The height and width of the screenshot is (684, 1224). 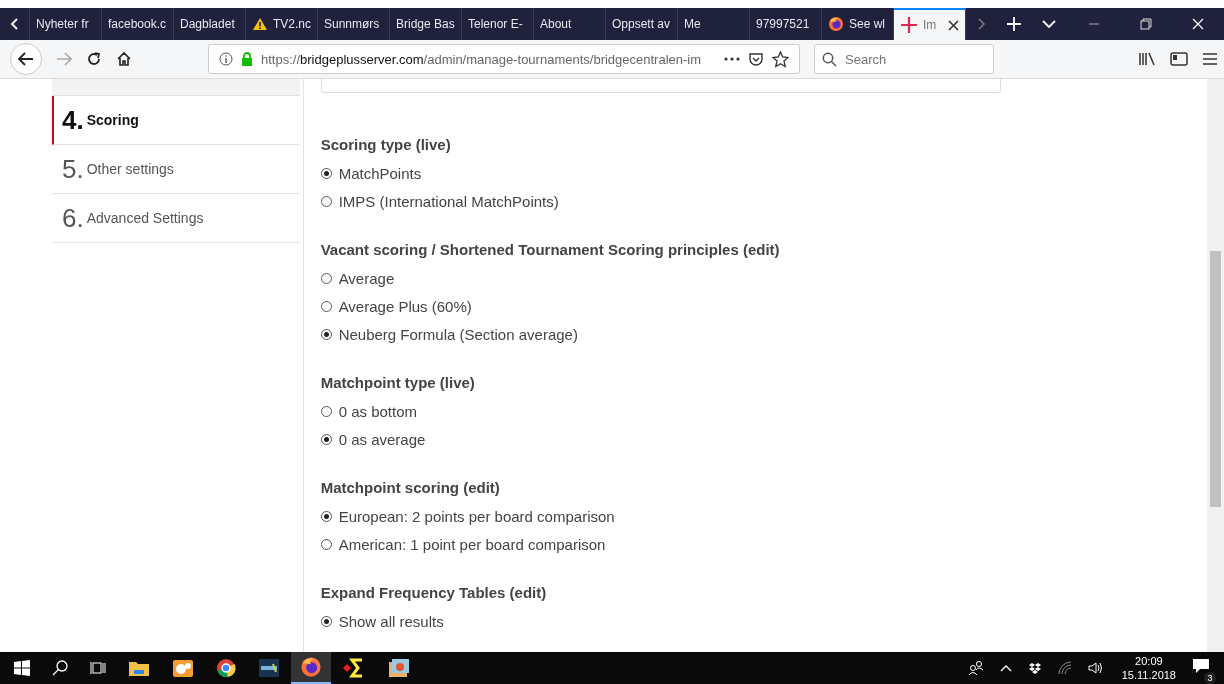 I want to click on windows-start-icon, so click(x=22, y=668).